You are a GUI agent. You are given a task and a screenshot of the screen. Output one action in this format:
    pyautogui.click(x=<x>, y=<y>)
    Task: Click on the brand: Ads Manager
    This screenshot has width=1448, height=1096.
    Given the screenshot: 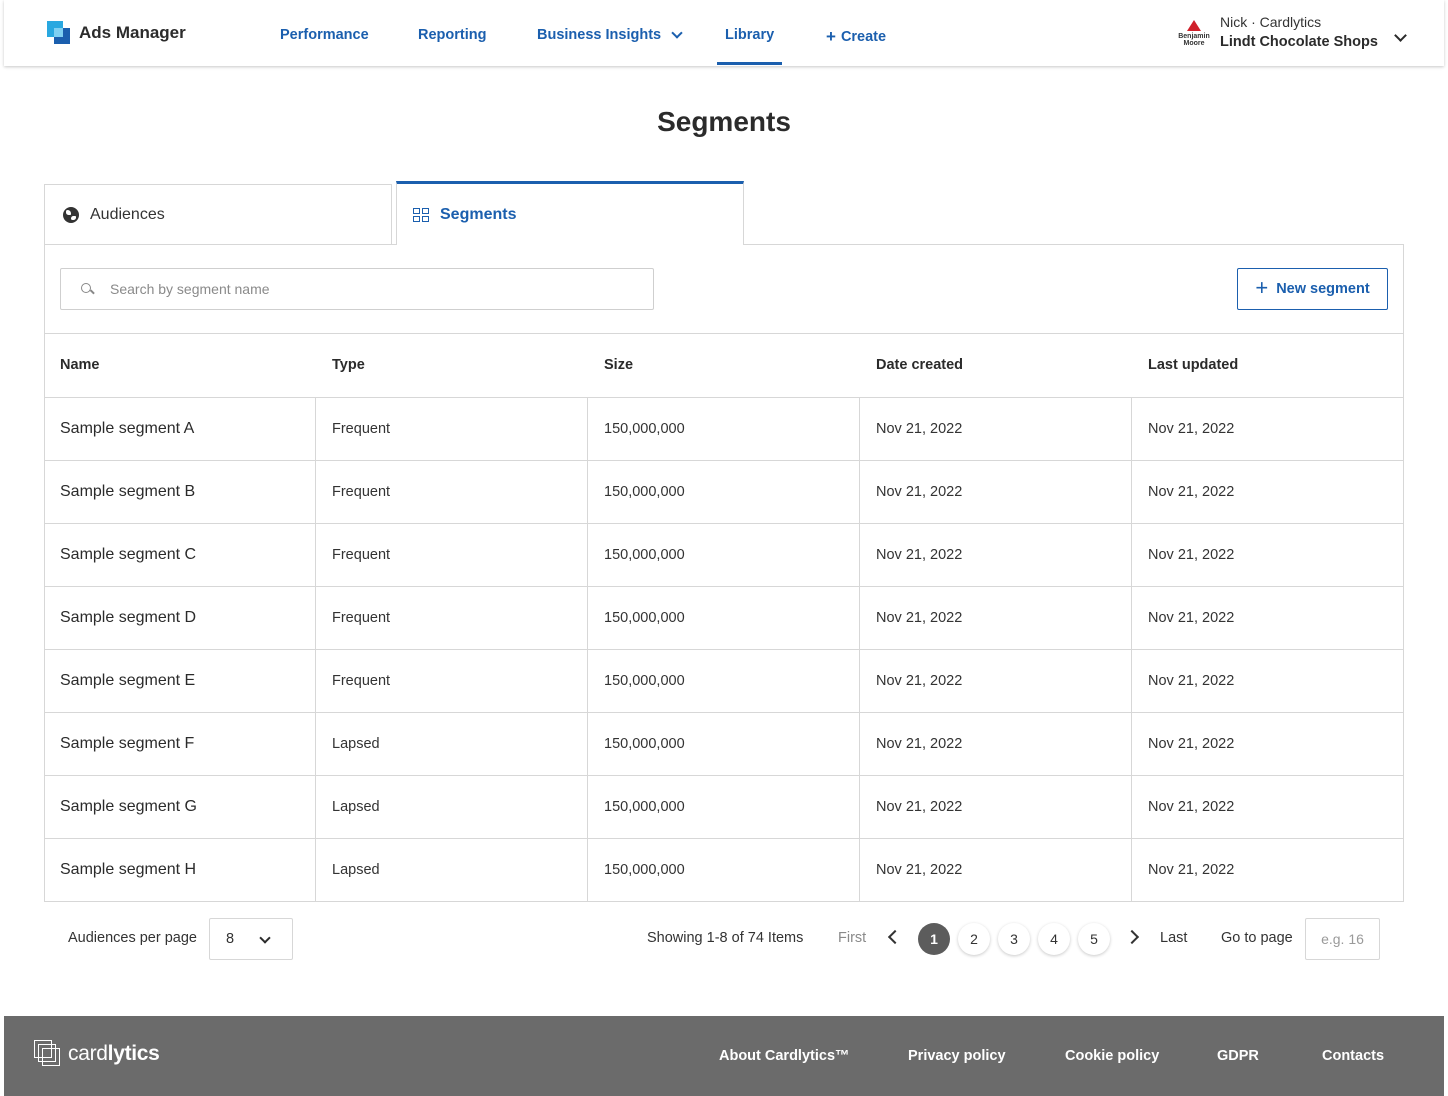 What is the action you would take?
    pyautogui.click(x=116, y=33)
    